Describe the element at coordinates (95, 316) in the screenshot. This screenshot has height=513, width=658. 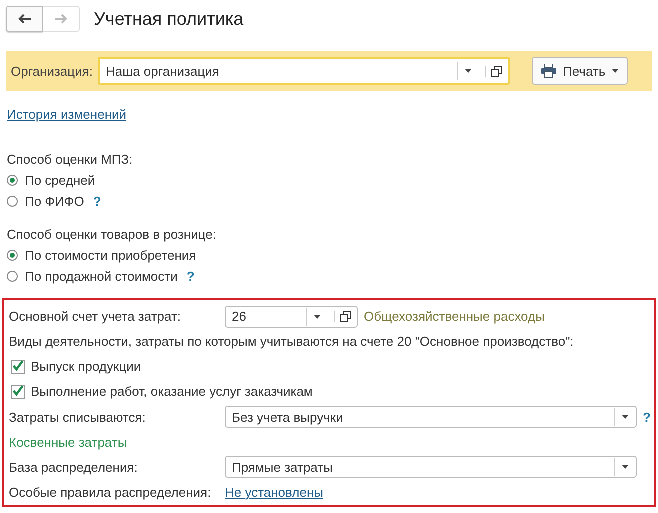
I see `field-label: Основной счет учета затрат:` at that location.